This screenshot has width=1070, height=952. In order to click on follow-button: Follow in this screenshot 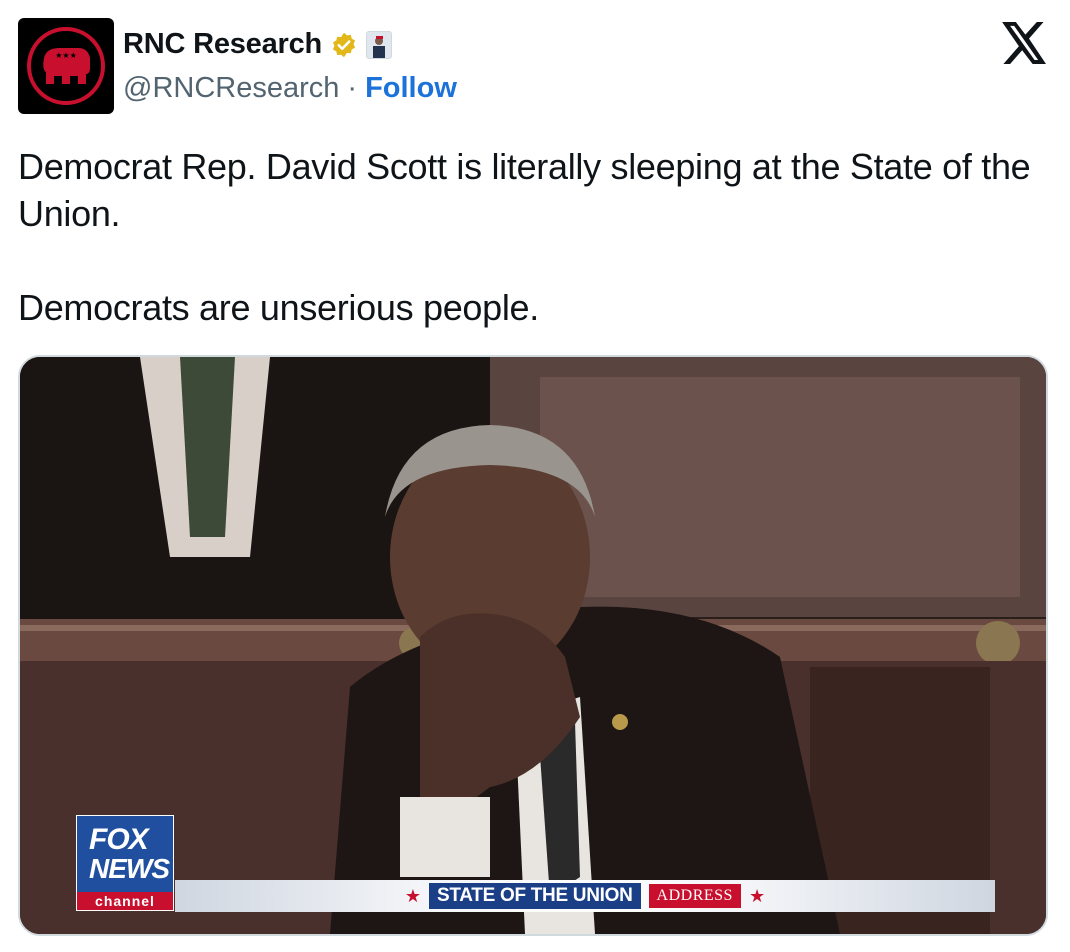, I will do `click(411, 88)`.